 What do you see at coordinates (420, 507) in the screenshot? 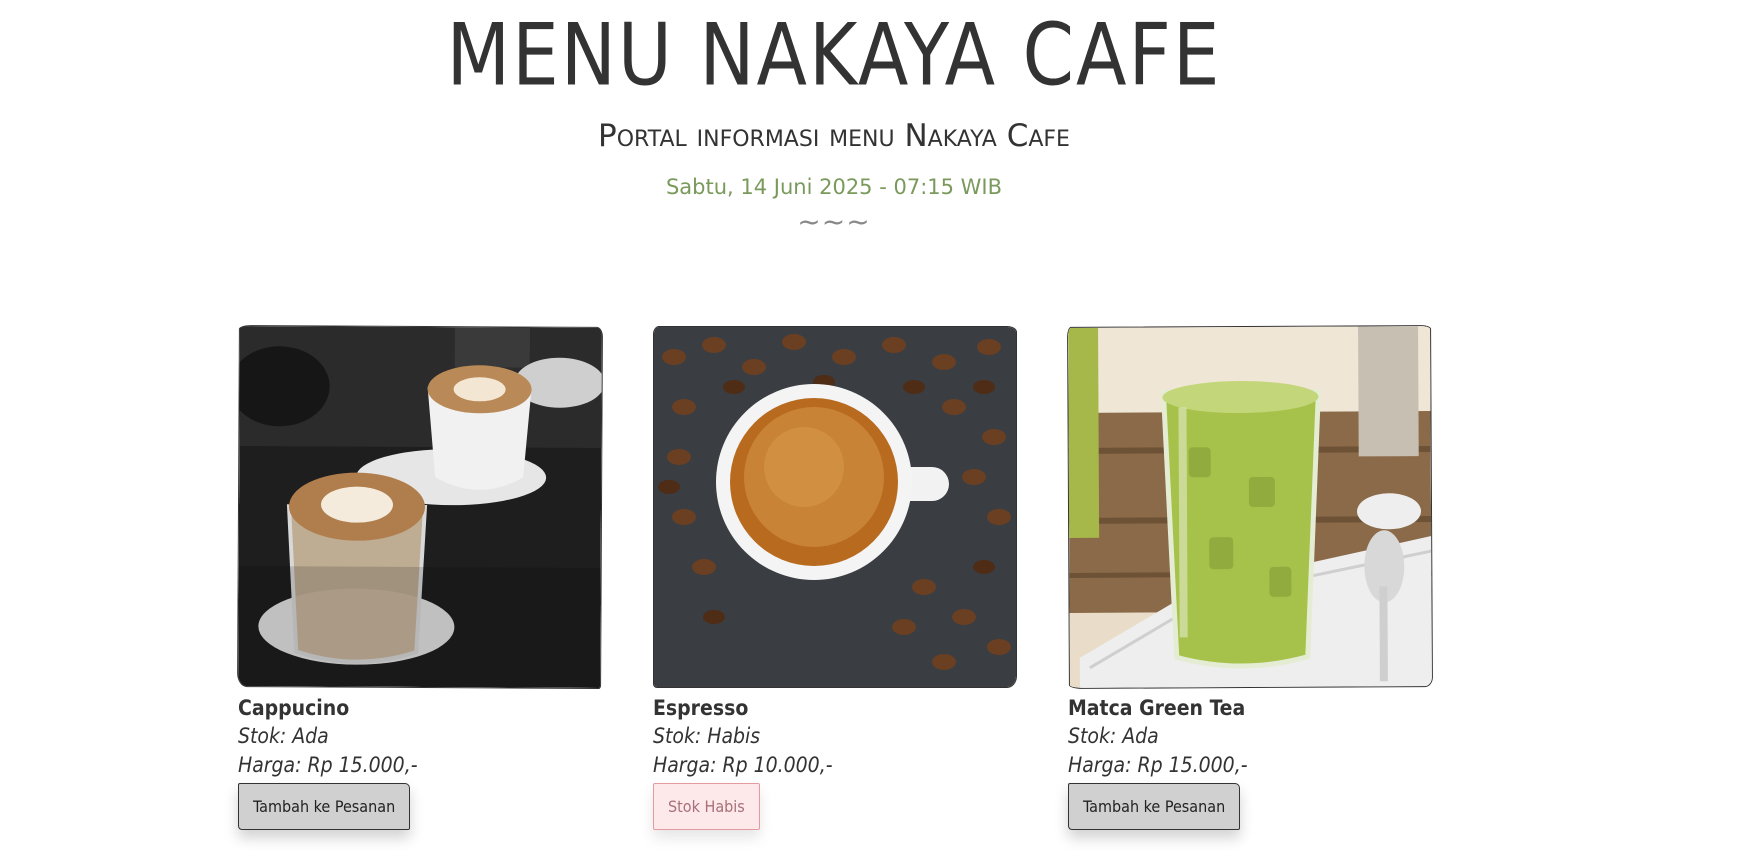
I see `cappuccino-photo` at bounding box center [420, 507].